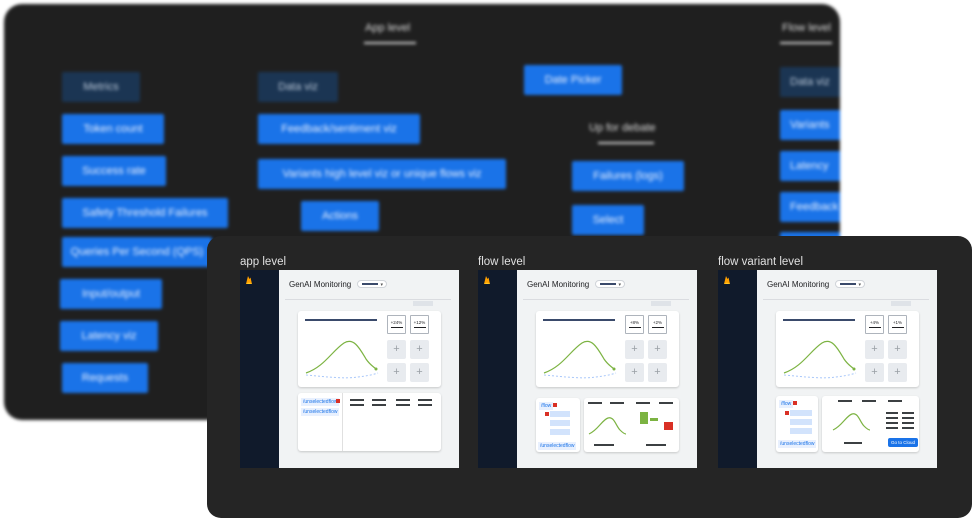 The image size is (972, 518). Describe the element at coordinates (388, 28) in the screenshot. I see `heading-app-level: App level` at that location.